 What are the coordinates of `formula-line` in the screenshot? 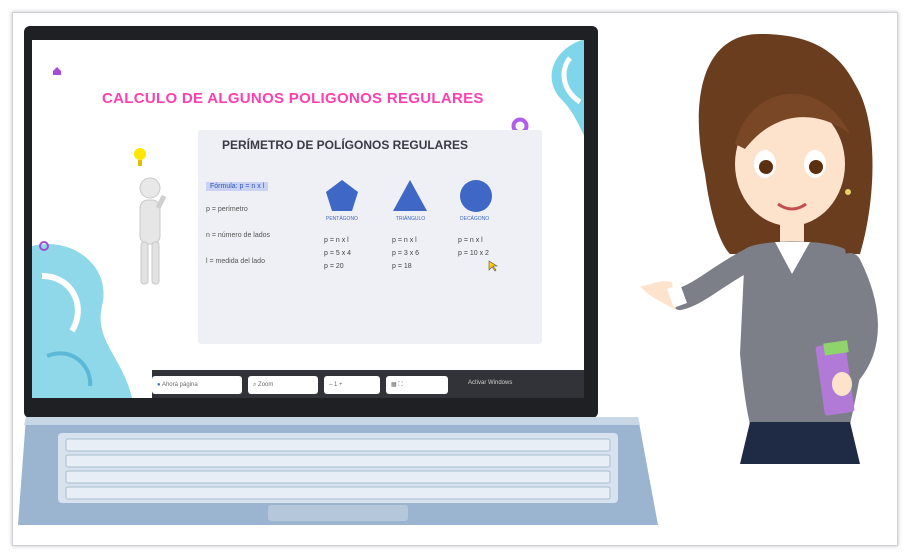 It's located at (473, 266).